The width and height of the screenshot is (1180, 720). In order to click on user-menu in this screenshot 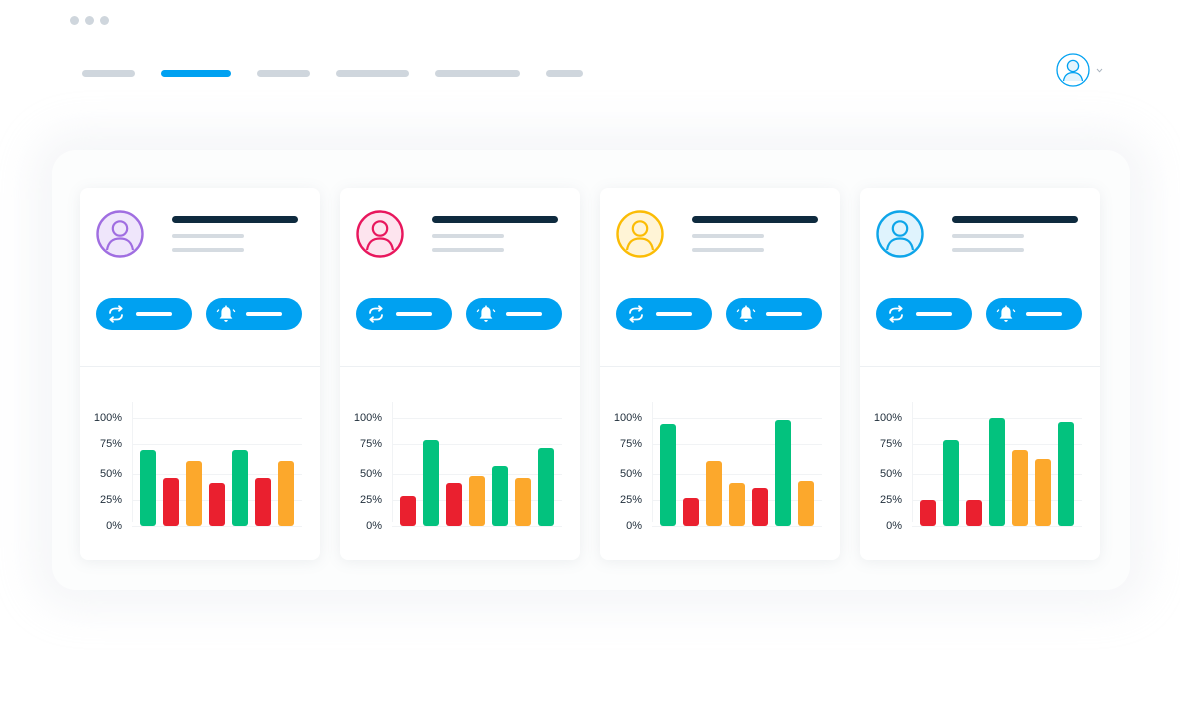, I will do `click(1079, 70)`.